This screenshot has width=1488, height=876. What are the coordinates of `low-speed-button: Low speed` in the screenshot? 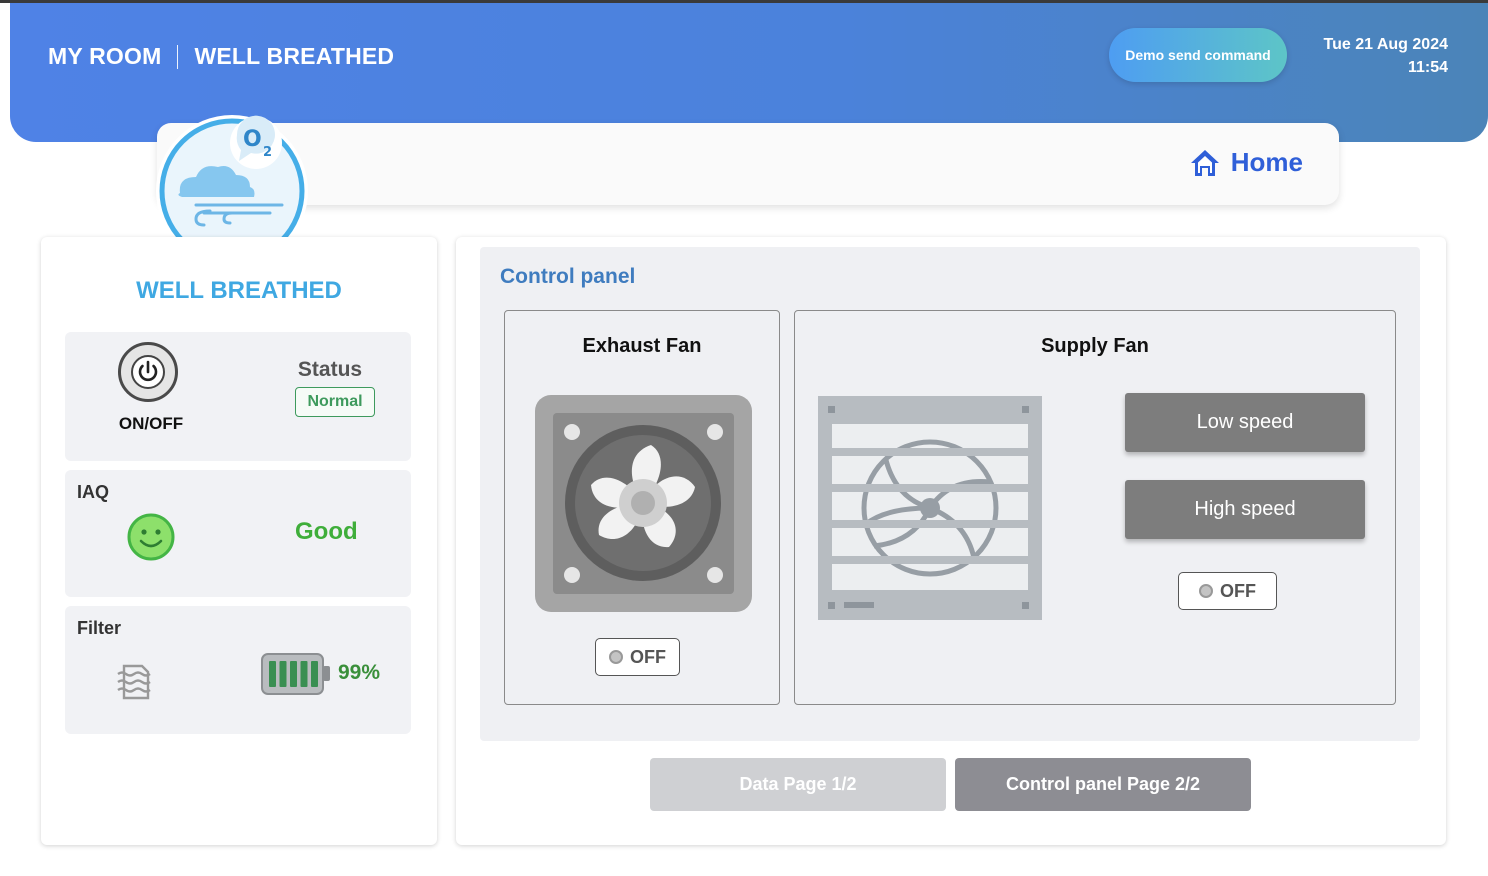 It's located at (1245, 422).